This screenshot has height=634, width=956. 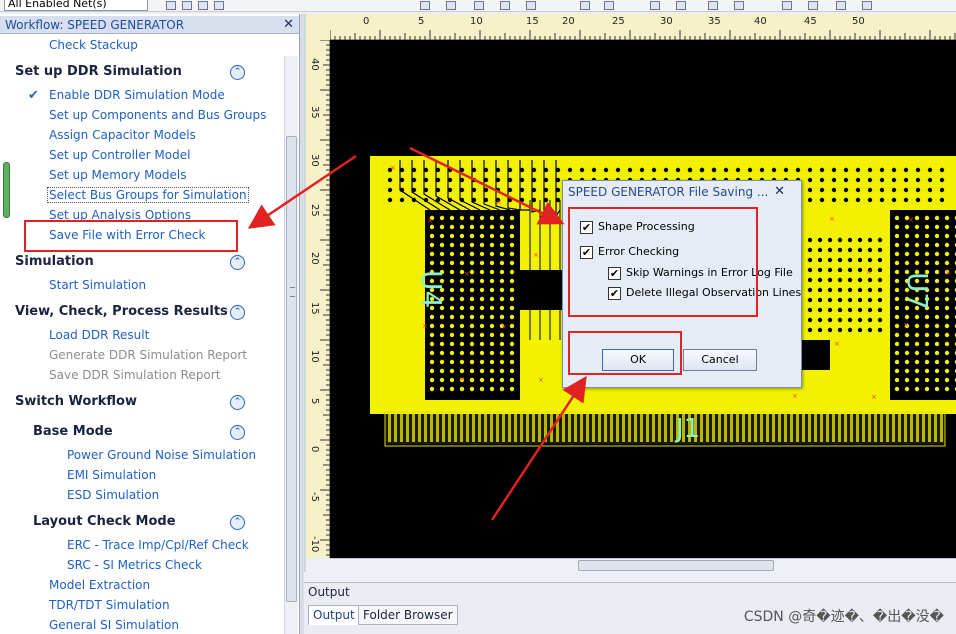 What do you see at coordinates (709, 272) in the screenshot?
I see `skip-warnings-label: Skip Warnings in Error Log File` at bounding box center [709, 272].